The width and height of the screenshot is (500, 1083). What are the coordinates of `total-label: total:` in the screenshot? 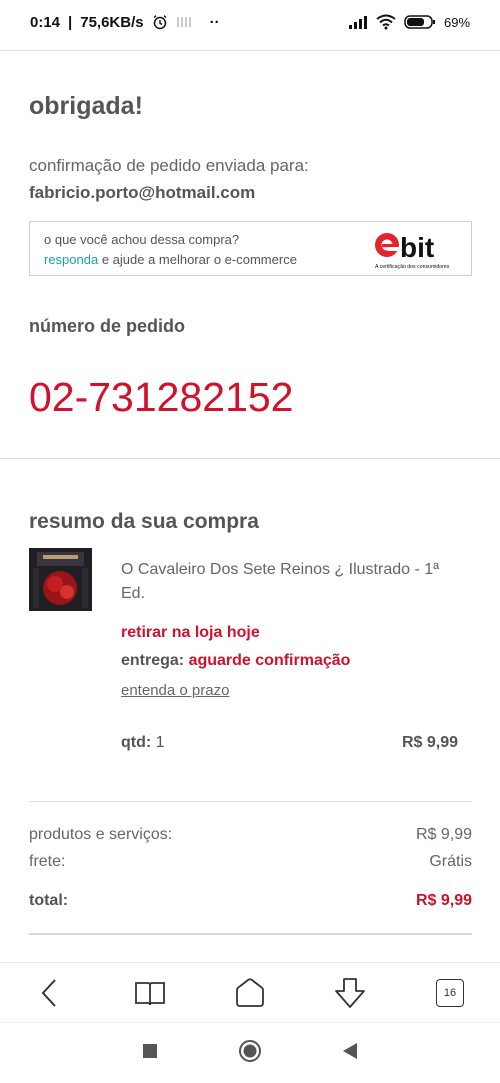 It's located at (49, 900).